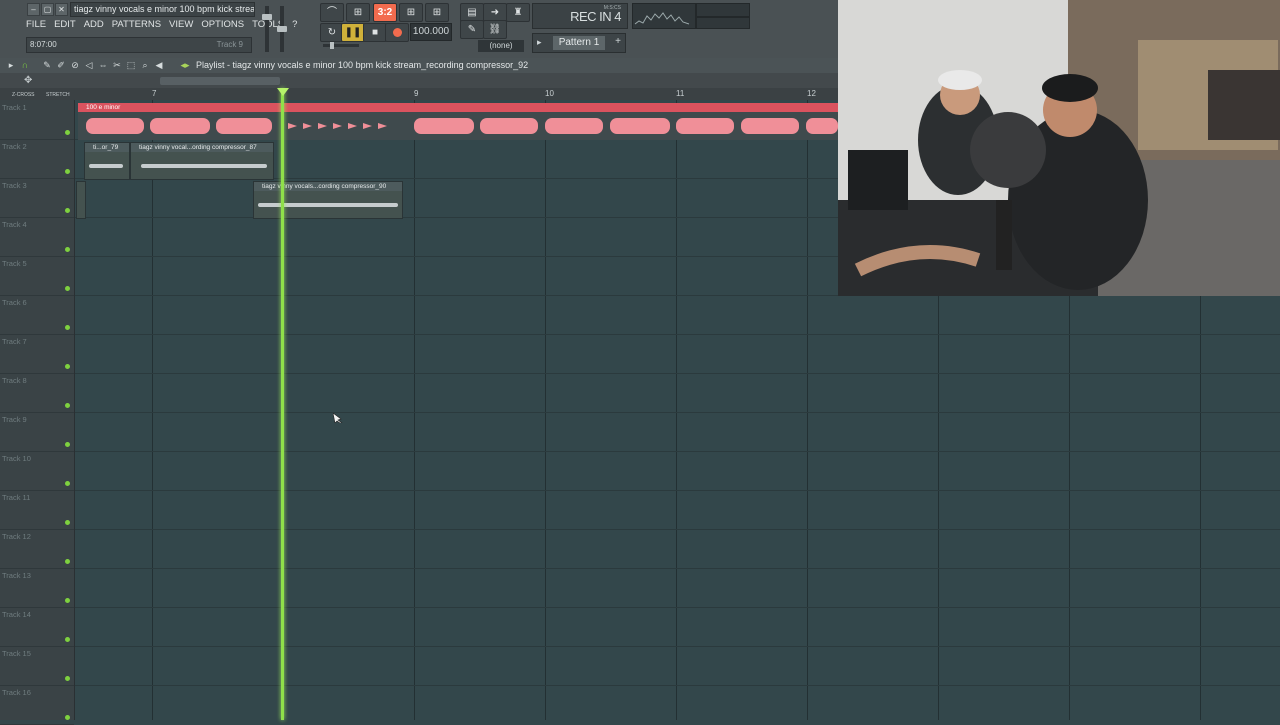 This screenshot has height=725, width=1280. What do you see at coordinates (267, 17) in the screenshot?
I see `master-volume-knob` at bounding box center [267, 17].